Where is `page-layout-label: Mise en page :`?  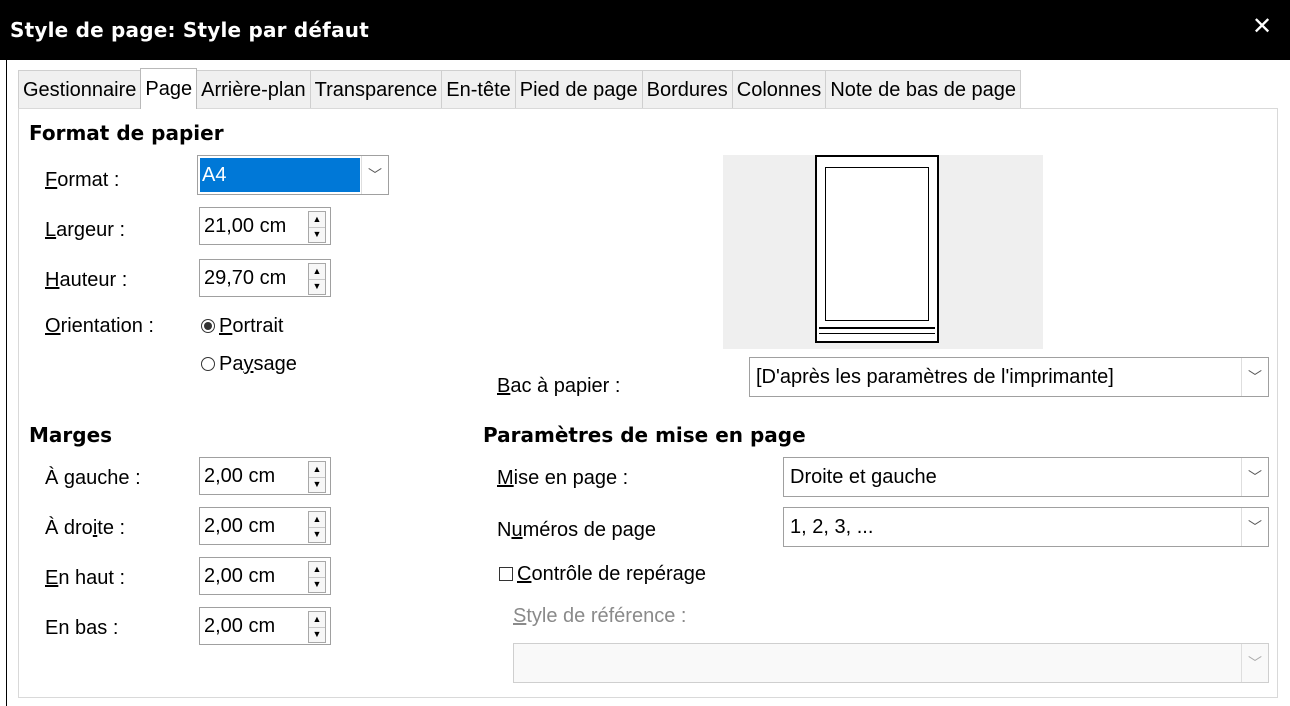
page-layout-label: Mise en page : is located at coordinates (563, 478).